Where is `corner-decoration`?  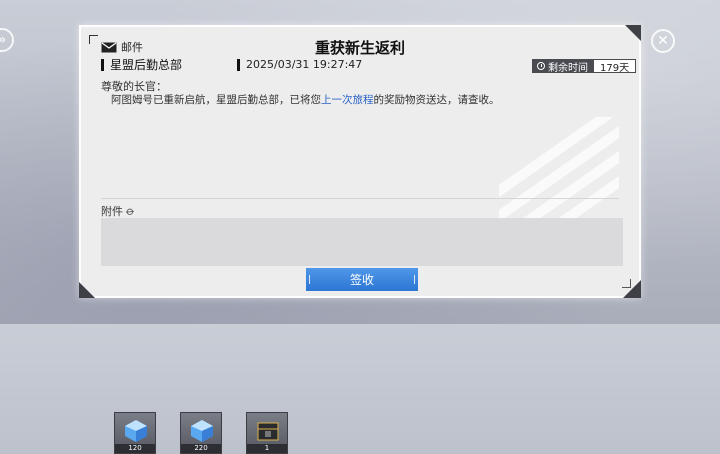
corner-decoration is located at coordinates (87, 290).